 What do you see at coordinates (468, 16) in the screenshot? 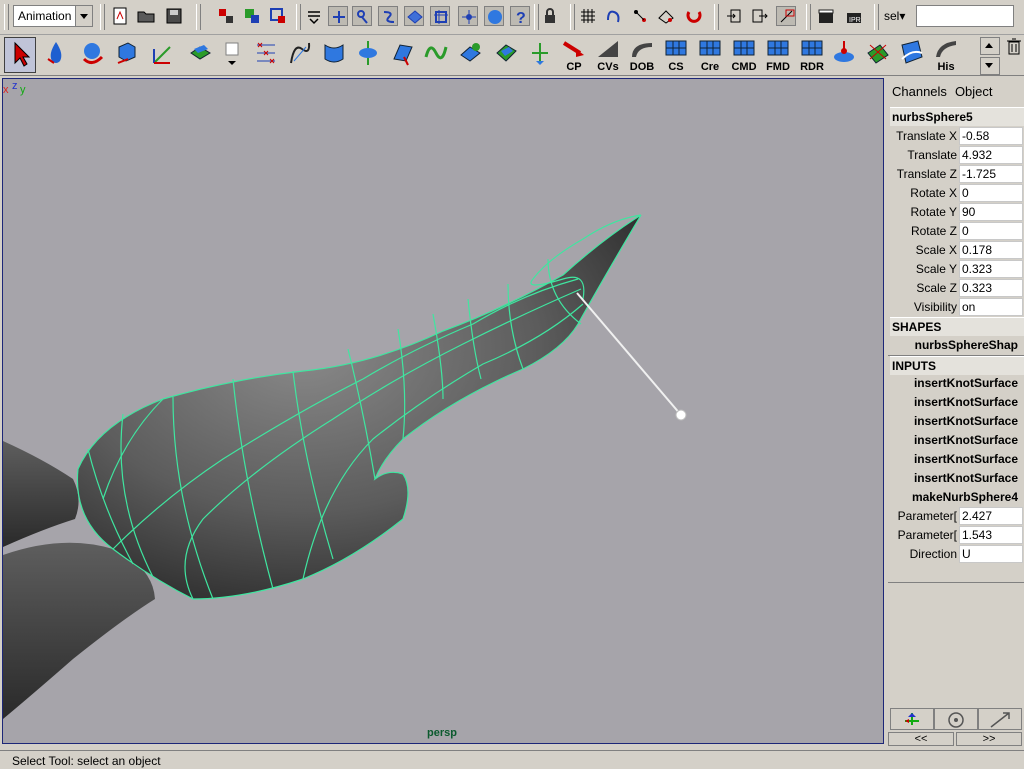
I see `mask-dynamics-icon` at bounding box center [468, 16].